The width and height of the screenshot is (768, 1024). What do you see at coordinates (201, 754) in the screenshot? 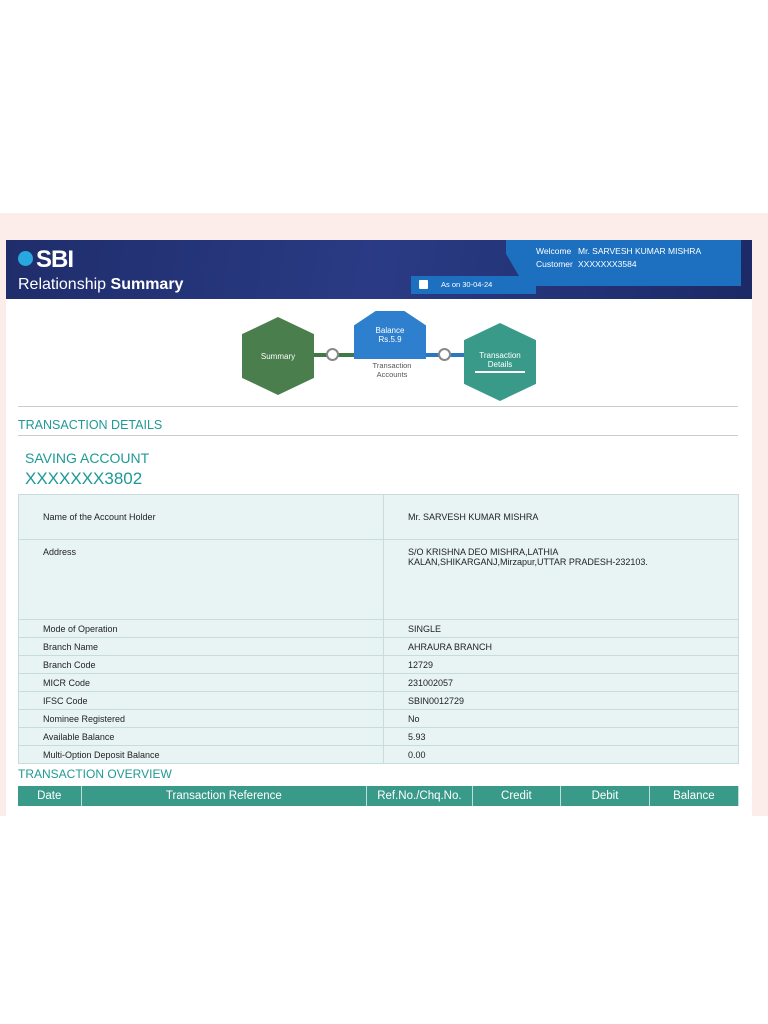
I see `detail-label: Multi-Option Deposit Balance` at bounding box center [201, 754].